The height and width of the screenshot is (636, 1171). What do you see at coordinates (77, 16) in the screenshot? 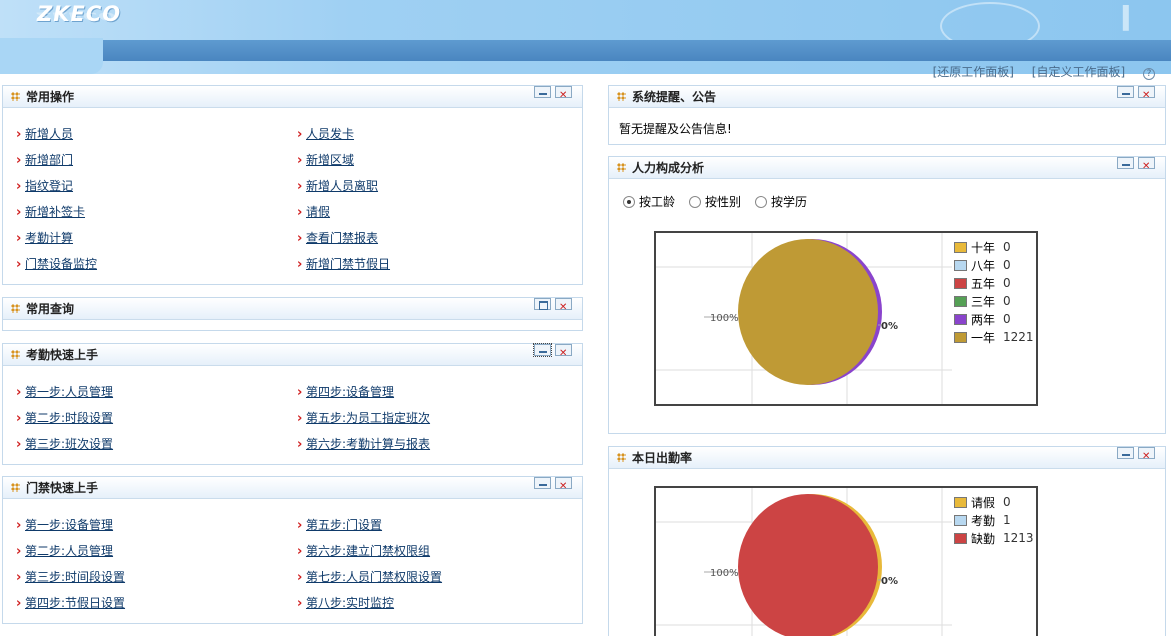
I see `logo-reflection: ZKECO` at bounding box center [77, 16].